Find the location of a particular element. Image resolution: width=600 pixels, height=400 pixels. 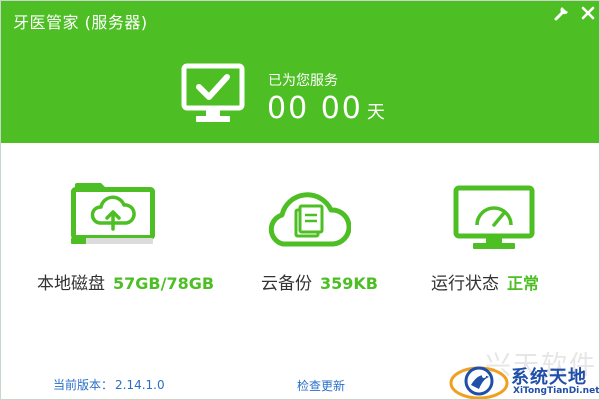

disk-label: 本地磁盘 is located at coordinates (71, 284).